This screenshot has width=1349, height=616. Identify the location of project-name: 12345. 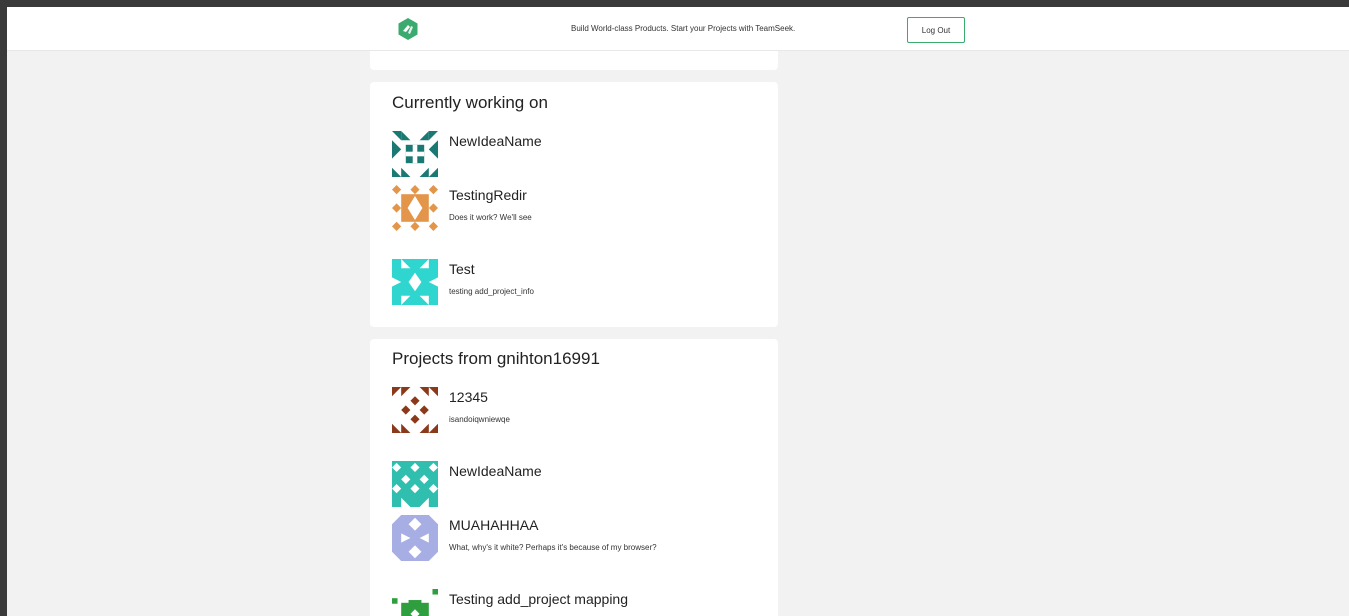
(468, 397).